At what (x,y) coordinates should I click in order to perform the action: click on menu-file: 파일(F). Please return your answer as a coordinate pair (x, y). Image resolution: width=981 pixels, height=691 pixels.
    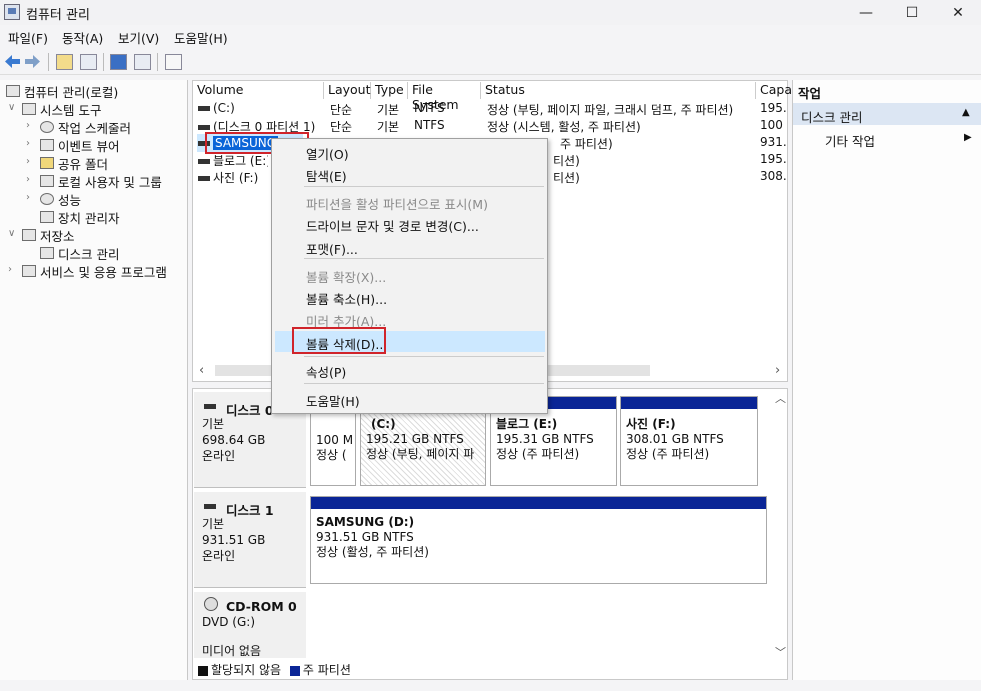
    Looking at the image, I should click on (28, 37).